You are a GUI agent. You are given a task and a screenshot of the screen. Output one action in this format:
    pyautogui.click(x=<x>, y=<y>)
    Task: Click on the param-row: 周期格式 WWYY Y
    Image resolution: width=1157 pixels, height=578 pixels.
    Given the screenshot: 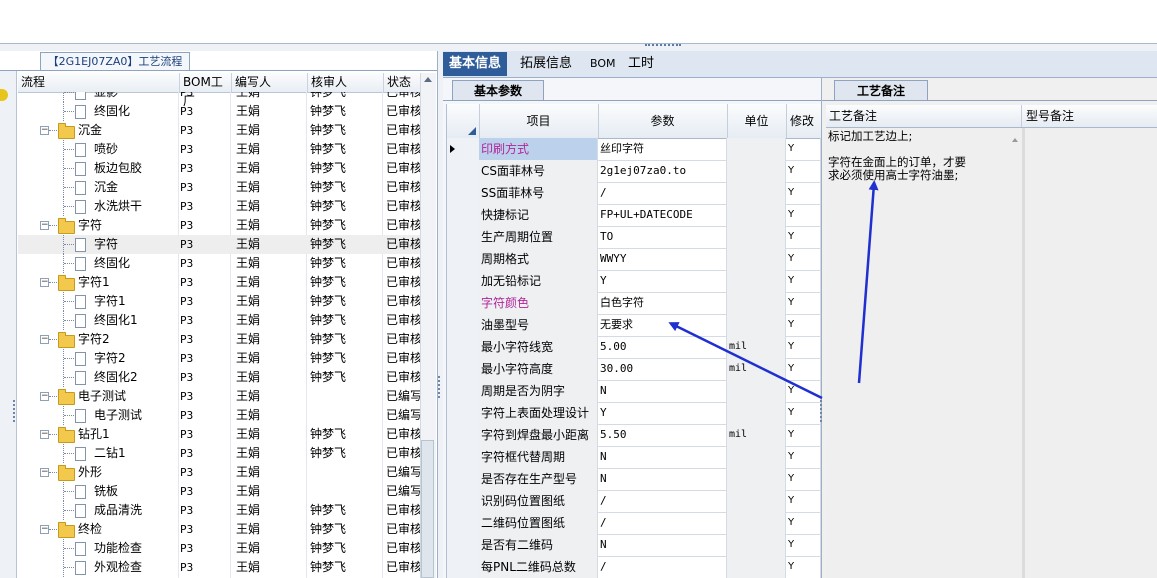 What is the action you would take?
    pyautogui.click(x=634, y=259)
    